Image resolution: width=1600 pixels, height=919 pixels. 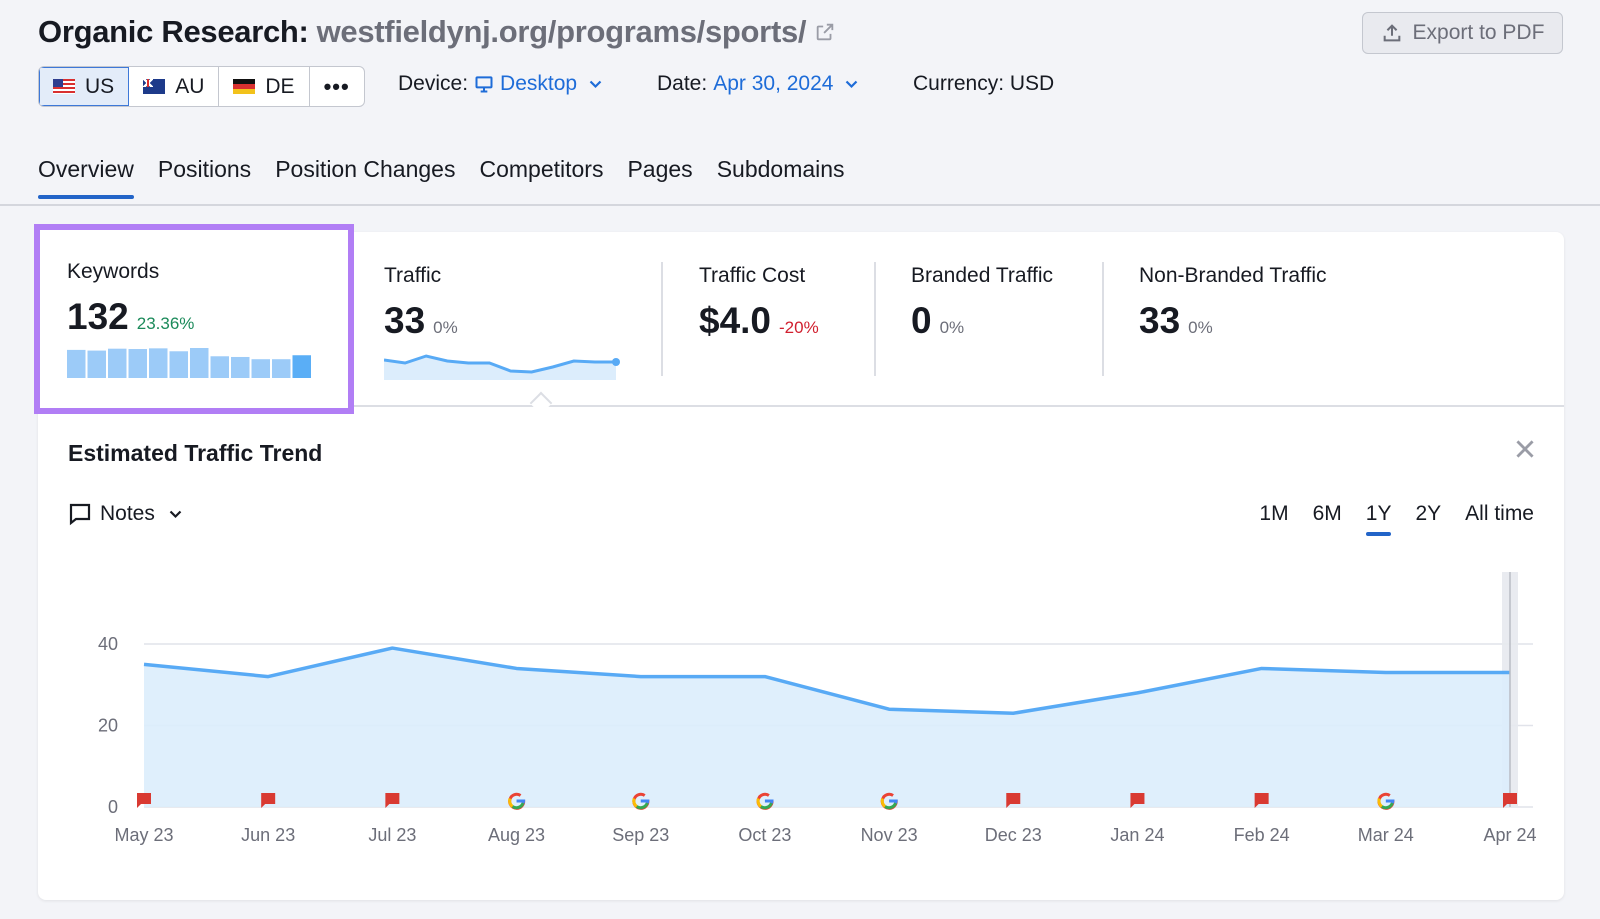 I want to click on traffic-area, so click(x=827, y=727).